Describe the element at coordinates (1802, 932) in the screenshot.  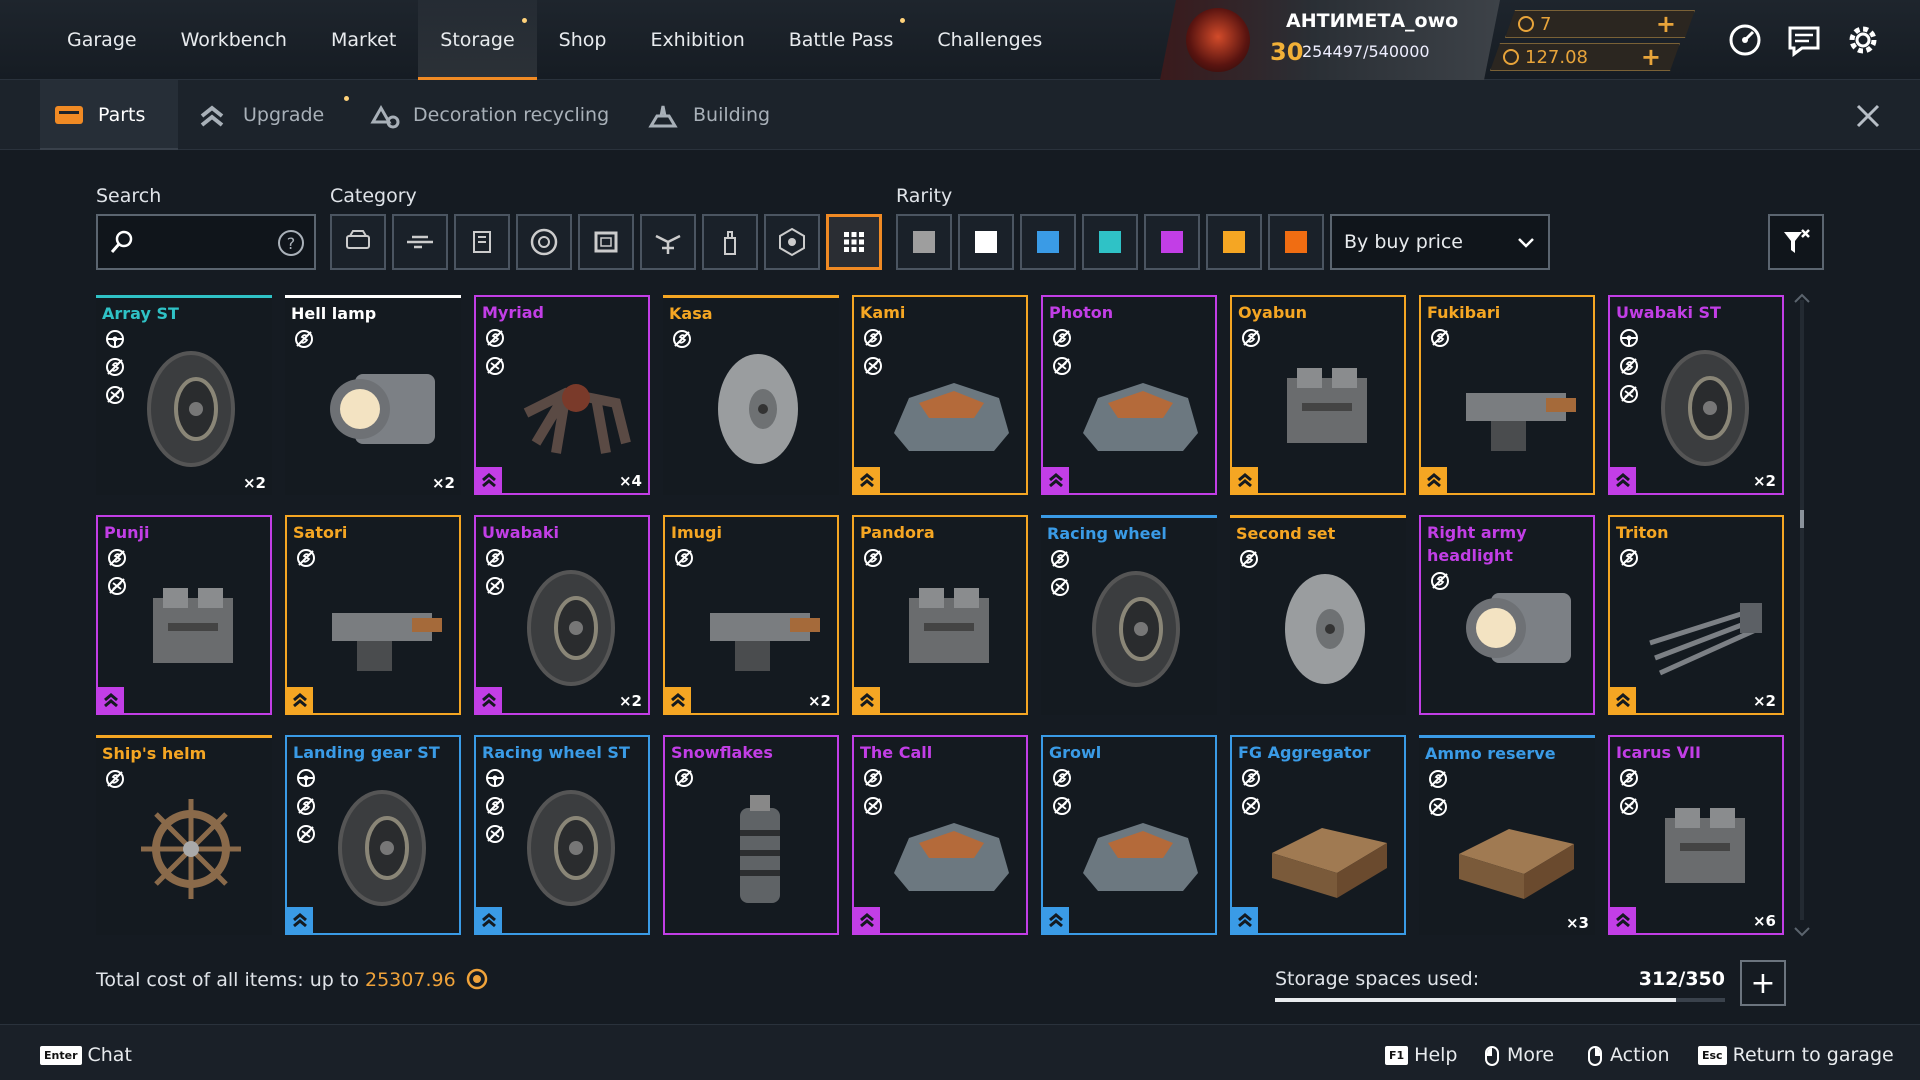
I see `scroll-down-icon` at that location.